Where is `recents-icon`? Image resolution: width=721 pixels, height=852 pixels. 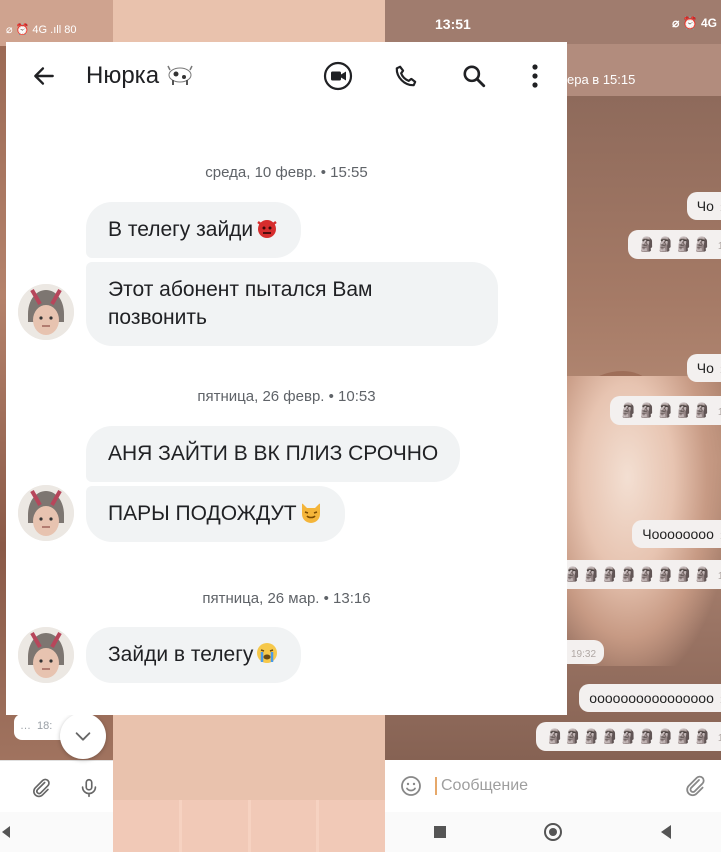
recents-icon is located at coordinates (440, 832).